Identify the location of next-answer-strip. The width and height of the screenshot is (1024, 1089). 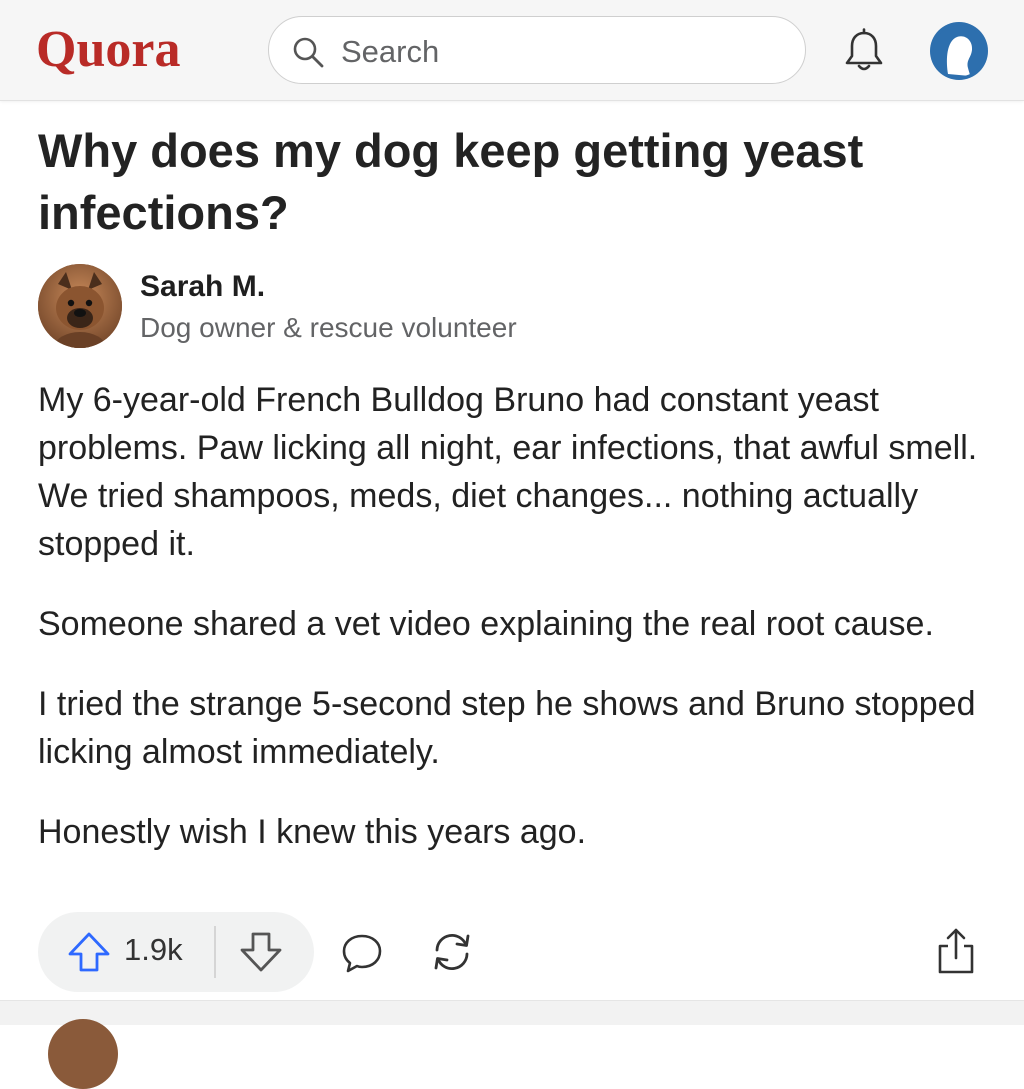
(512, 1044).